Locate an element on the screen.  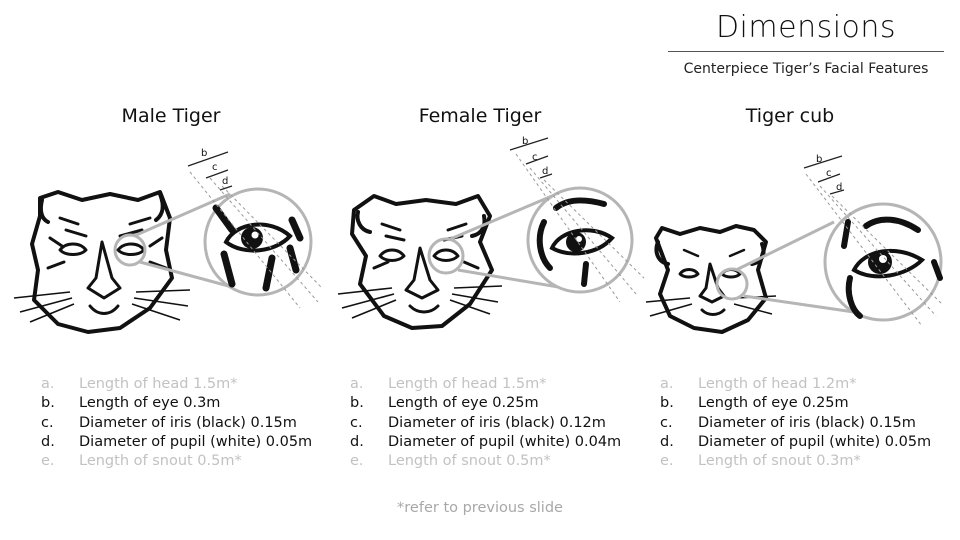
page-title: Dimensions is located at coordinates (806, 27).